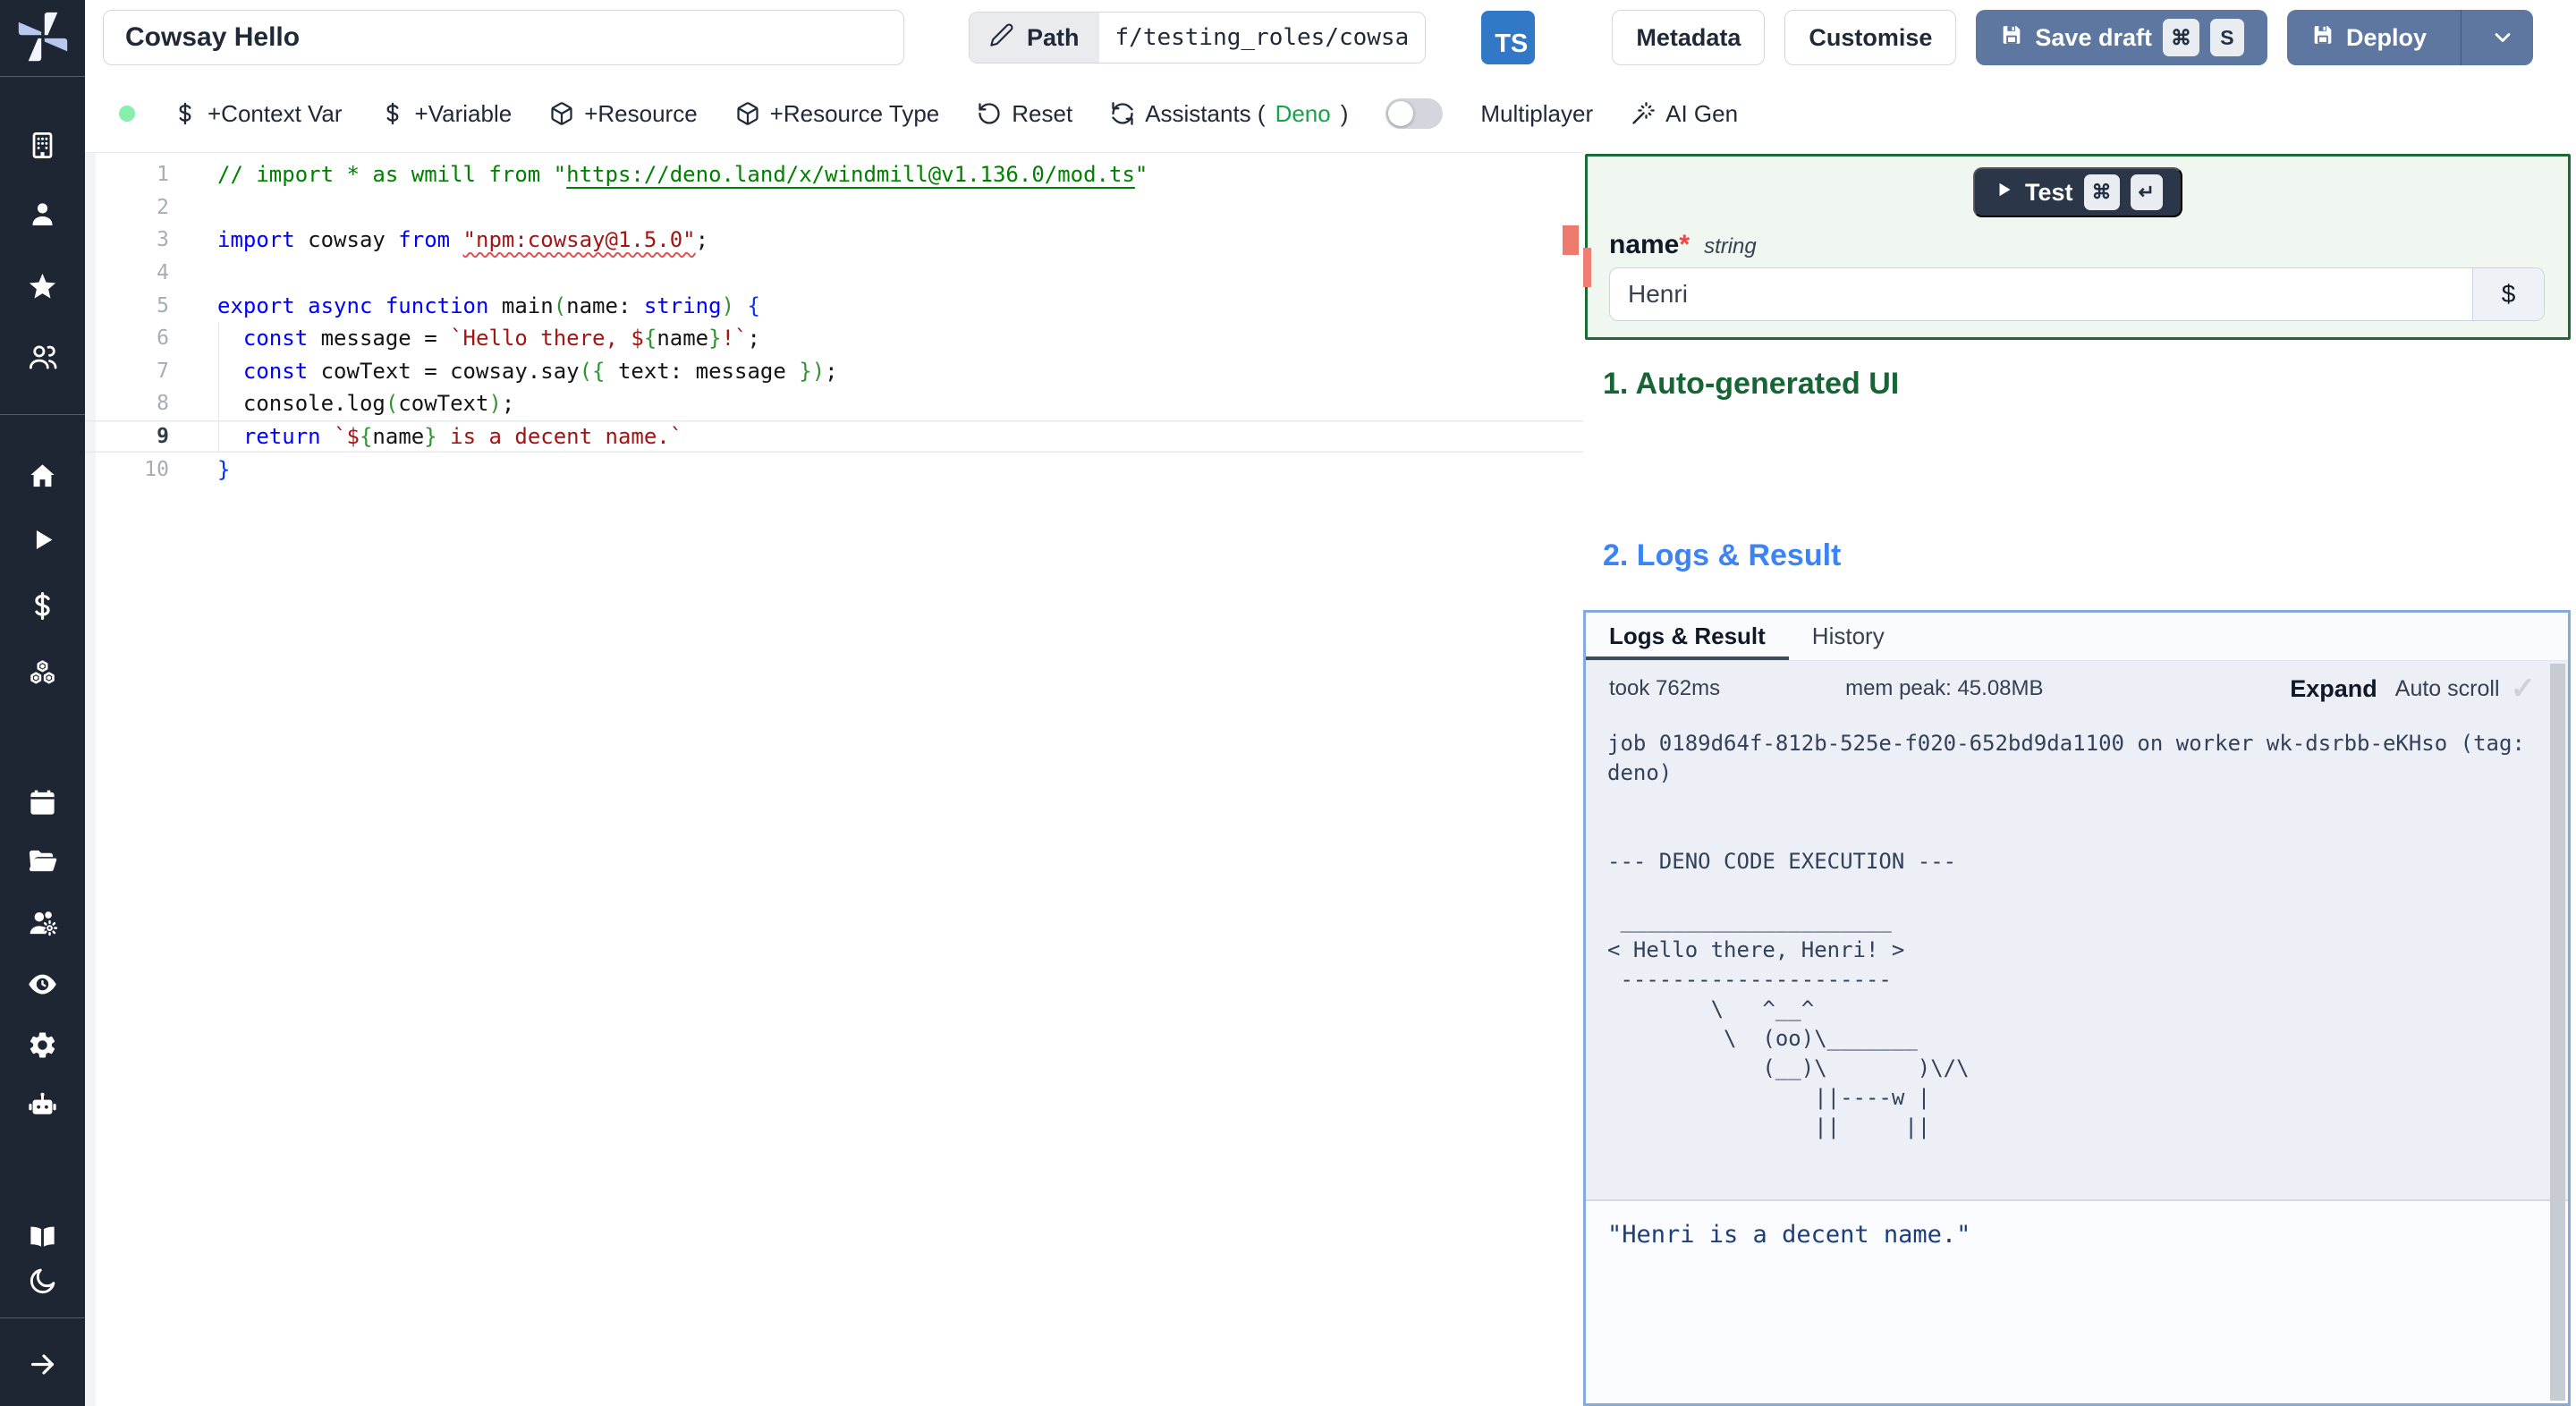 Image resolution: width=2576 pixels, height=1406 pixels. Describe the element at coordinates (2386, 37) in the screenshot. I see `deploy-label: Deploy` at that location.